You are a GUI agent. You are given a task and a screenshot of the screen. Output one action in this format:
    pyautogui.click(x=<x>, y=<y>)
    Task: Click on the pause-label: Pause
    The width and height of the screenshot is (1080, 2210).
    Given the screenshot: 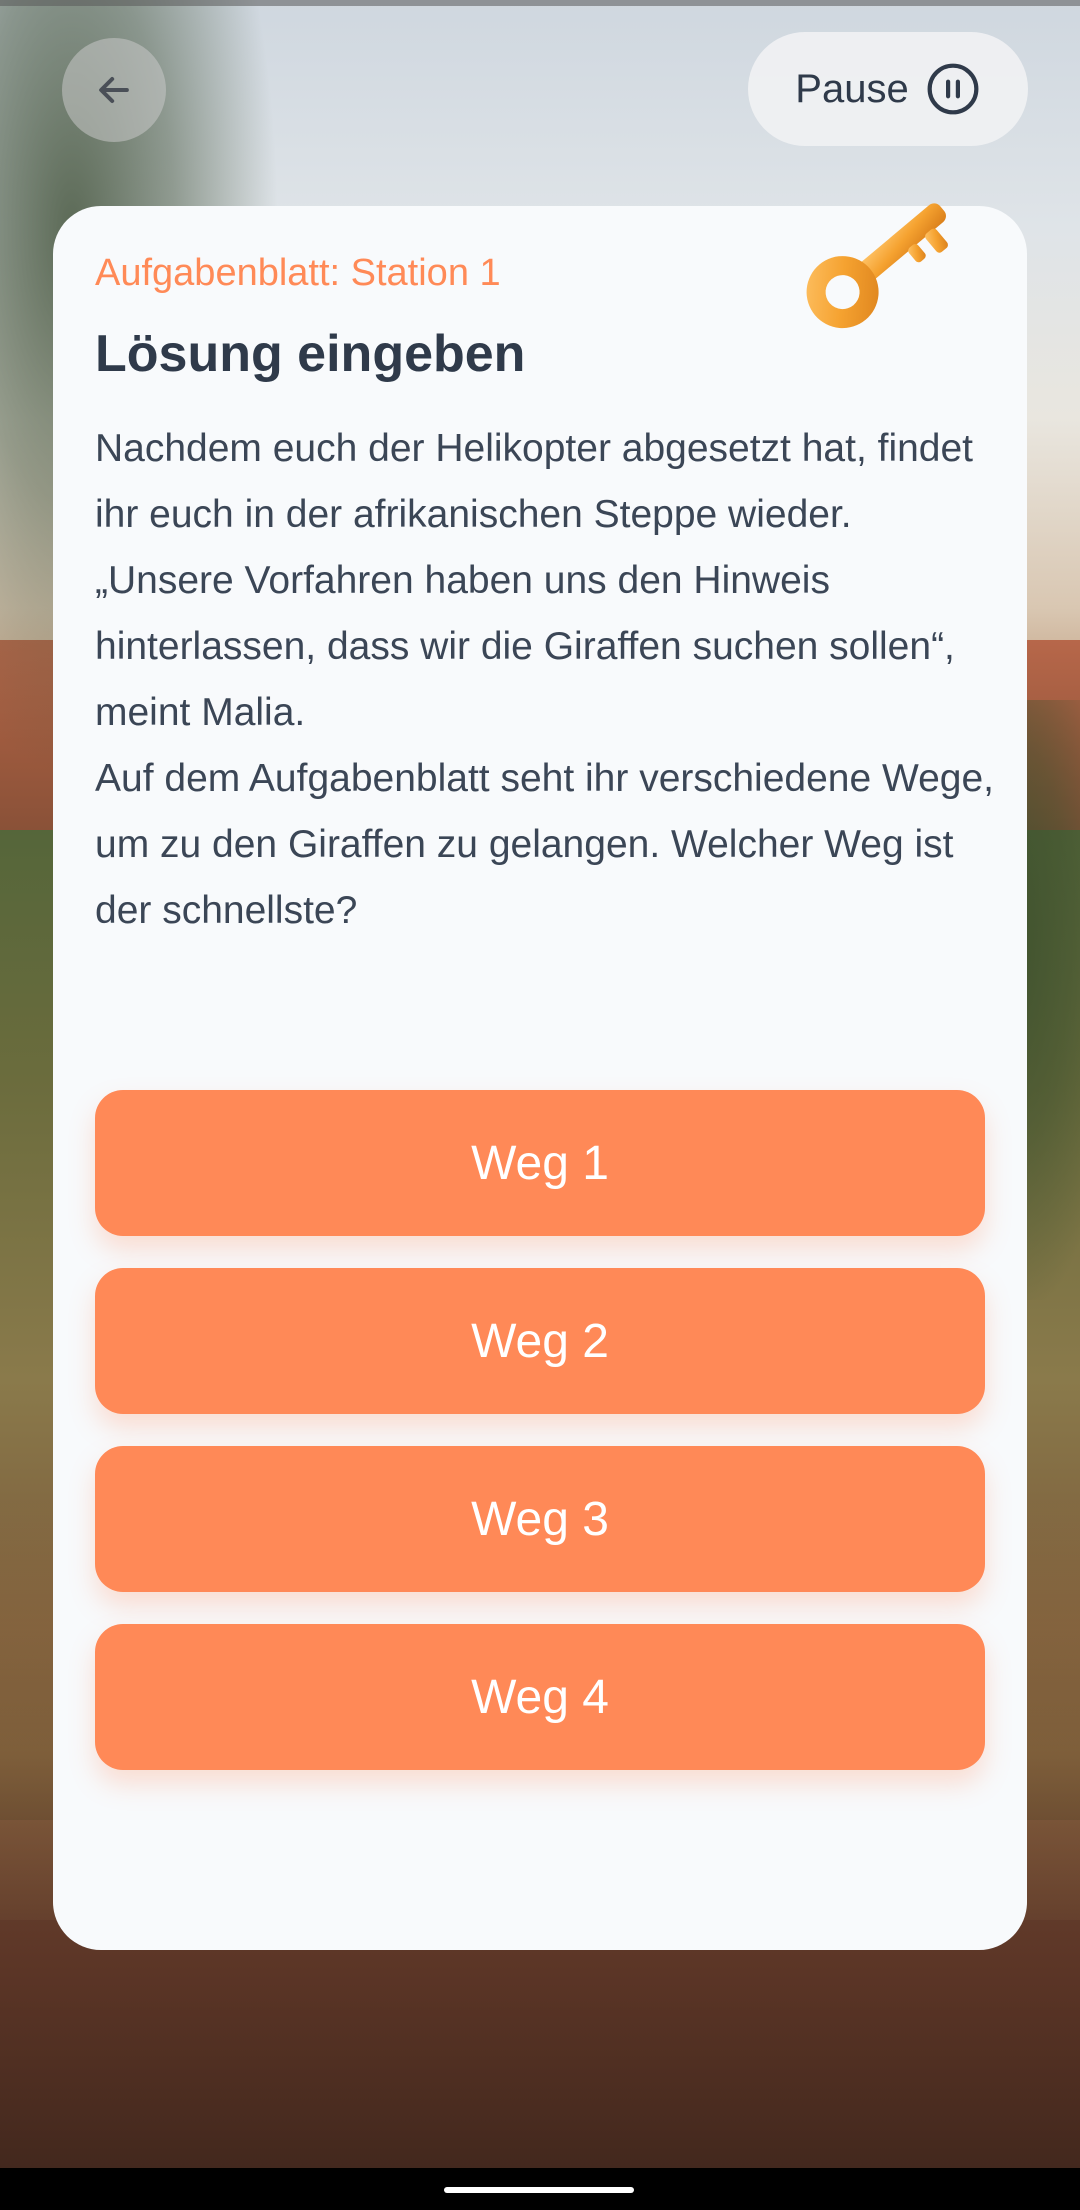 What is the action you would take?
    pyautogui.click(x=852, y=88)
    